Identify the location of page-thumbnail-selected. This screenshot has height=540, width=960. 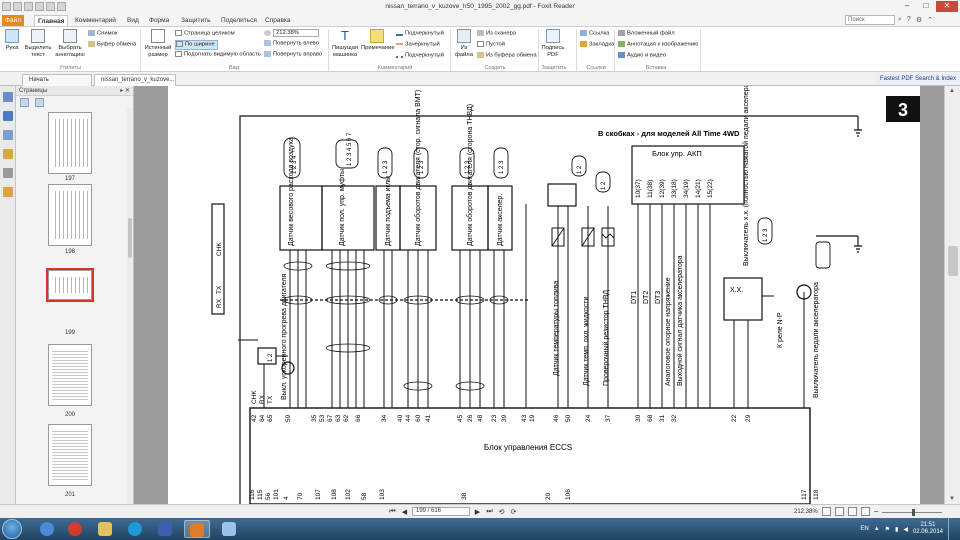
(70, 285).